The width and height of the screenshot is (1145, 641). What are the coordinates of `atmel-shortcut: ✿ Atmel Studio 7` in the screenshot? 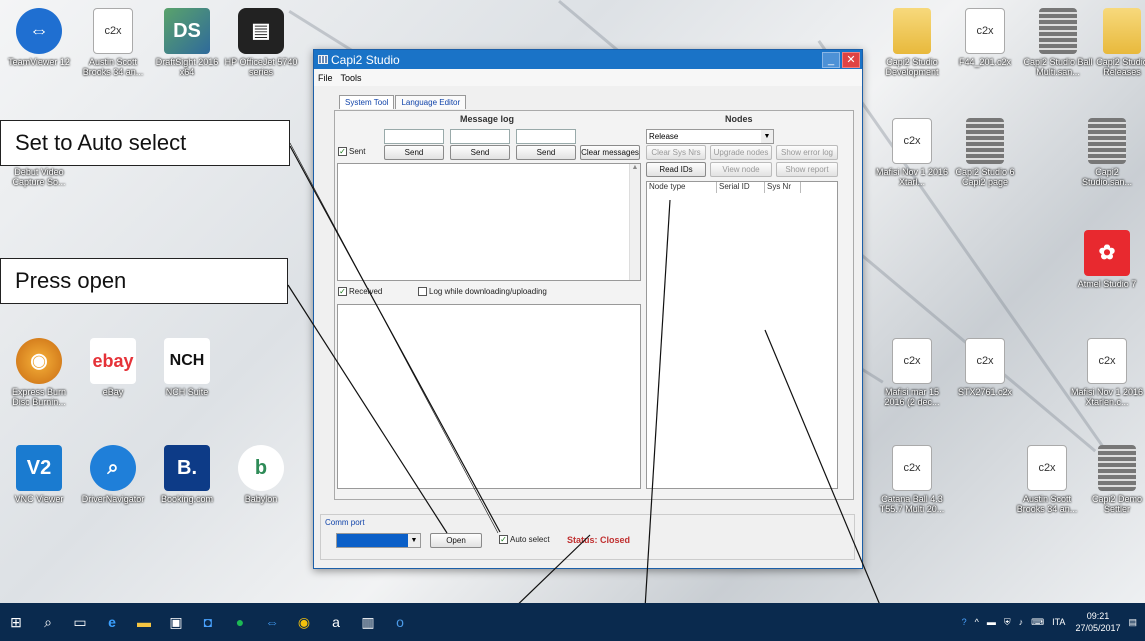 It's located at (1107, 259).